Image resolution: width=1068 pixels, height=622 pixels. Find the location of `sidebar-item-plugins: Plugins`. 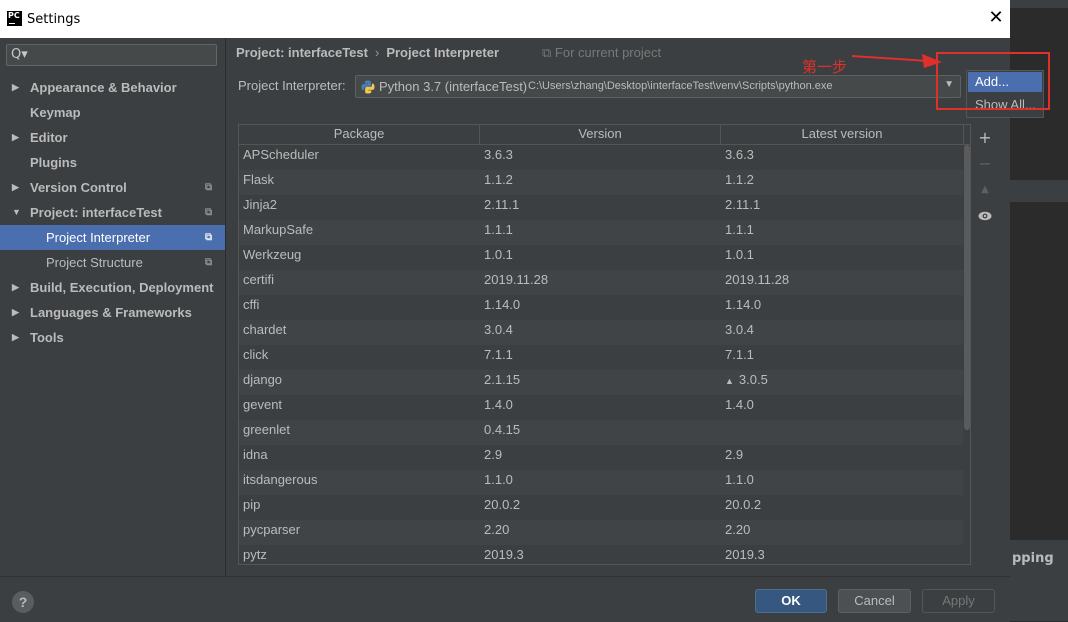

sidebar-item-plugins: Plugins is located at coordinates (112, 162).